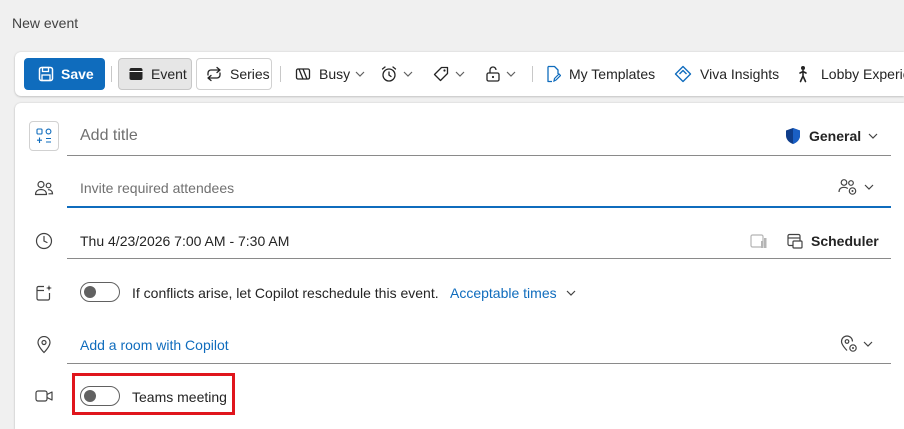 The height and width of the screenshot is (429, 904). What do you see at coordinates (250, 74) in the screenshot?
I see `series-label: Series` at bounding box center [250, 74].